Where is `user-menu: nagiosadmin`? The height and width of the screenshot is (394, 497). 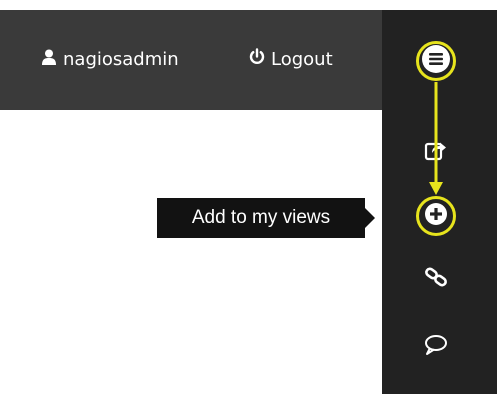
user-menu: nagiosadmin is located at coordinates (110, 59).